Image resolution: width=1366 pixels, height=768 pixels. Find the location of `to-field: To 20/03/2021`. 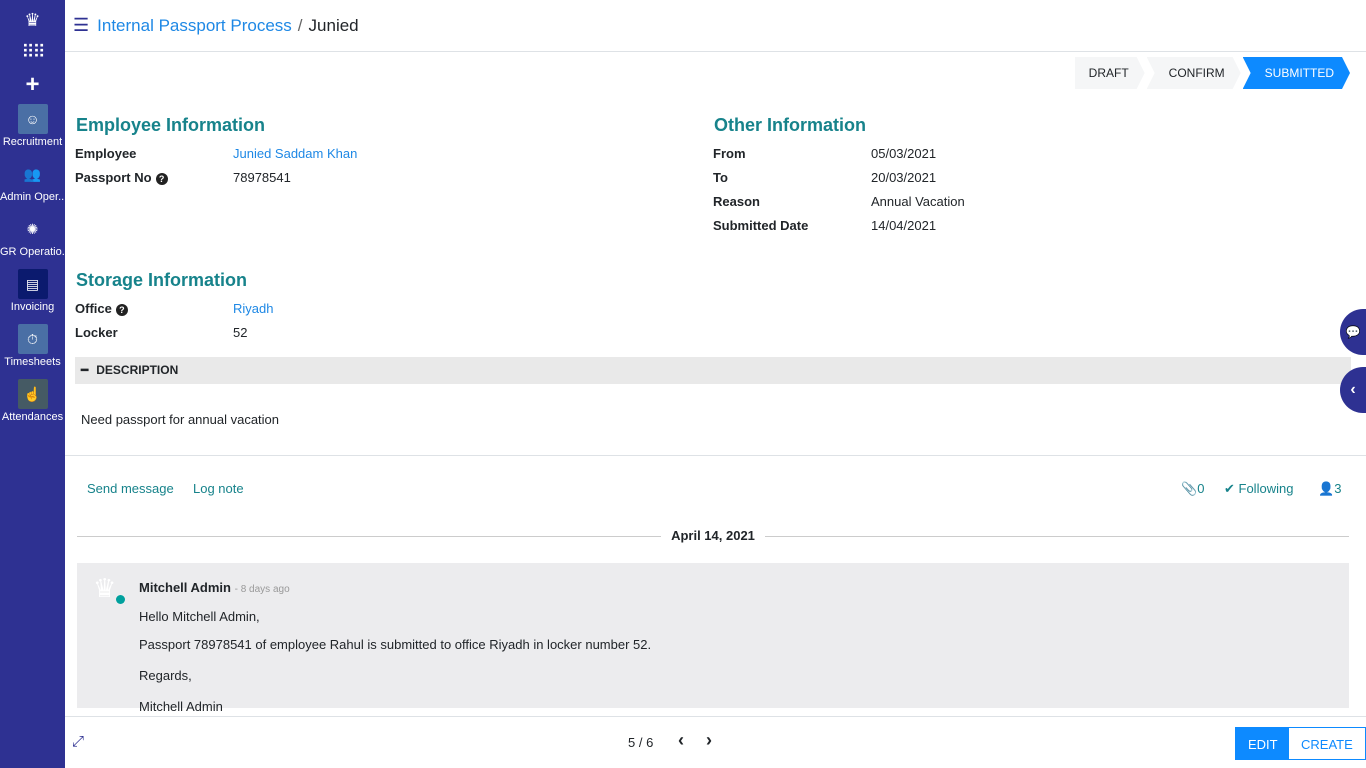

to-field: To 20/03/2021 is located at coordinates (824, 177).